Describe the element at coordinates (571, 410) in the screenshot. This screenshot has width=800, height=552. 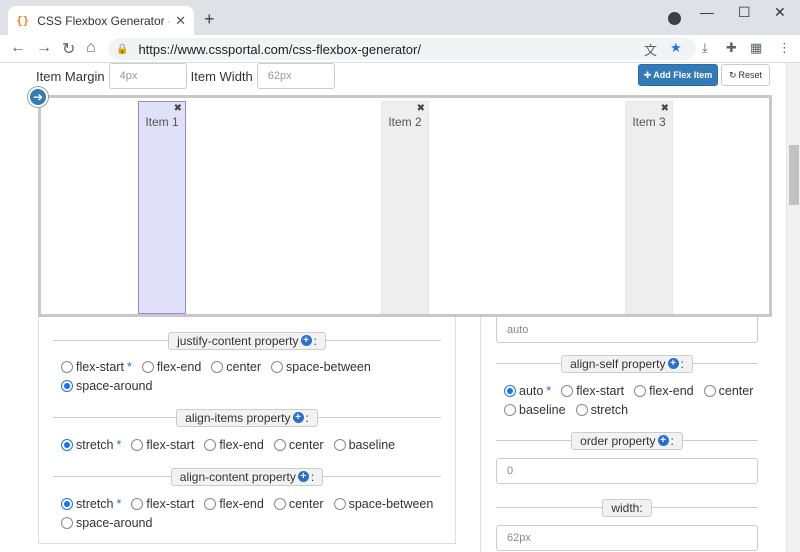
I see `align-self-options-row2: baseline stretch` at that location.